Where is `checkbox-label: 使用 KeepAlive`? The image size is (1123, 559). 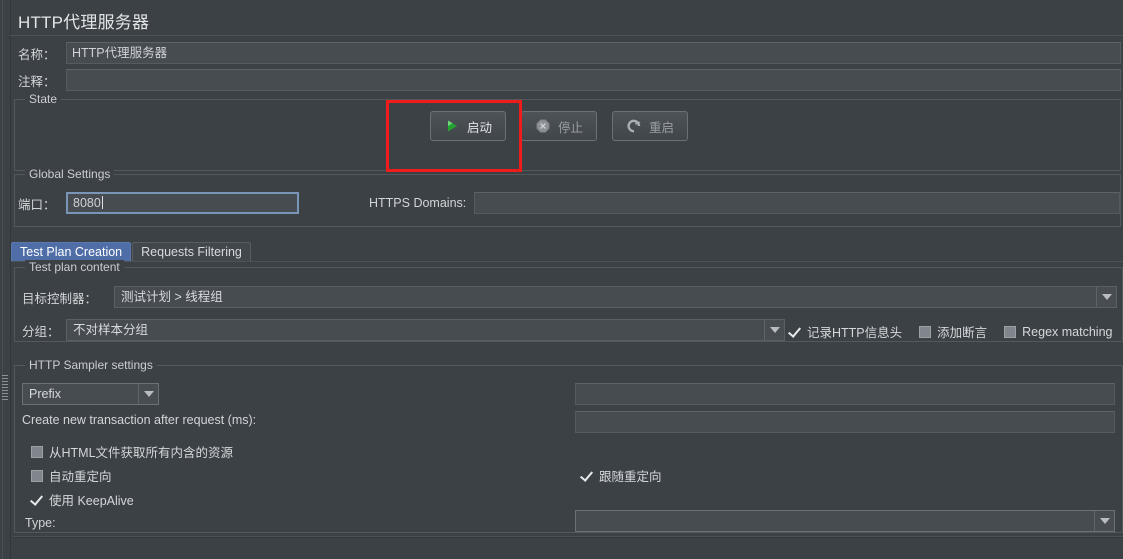
checkbox-label: 使用 KeepAlive is located at coordinates (91, 501).